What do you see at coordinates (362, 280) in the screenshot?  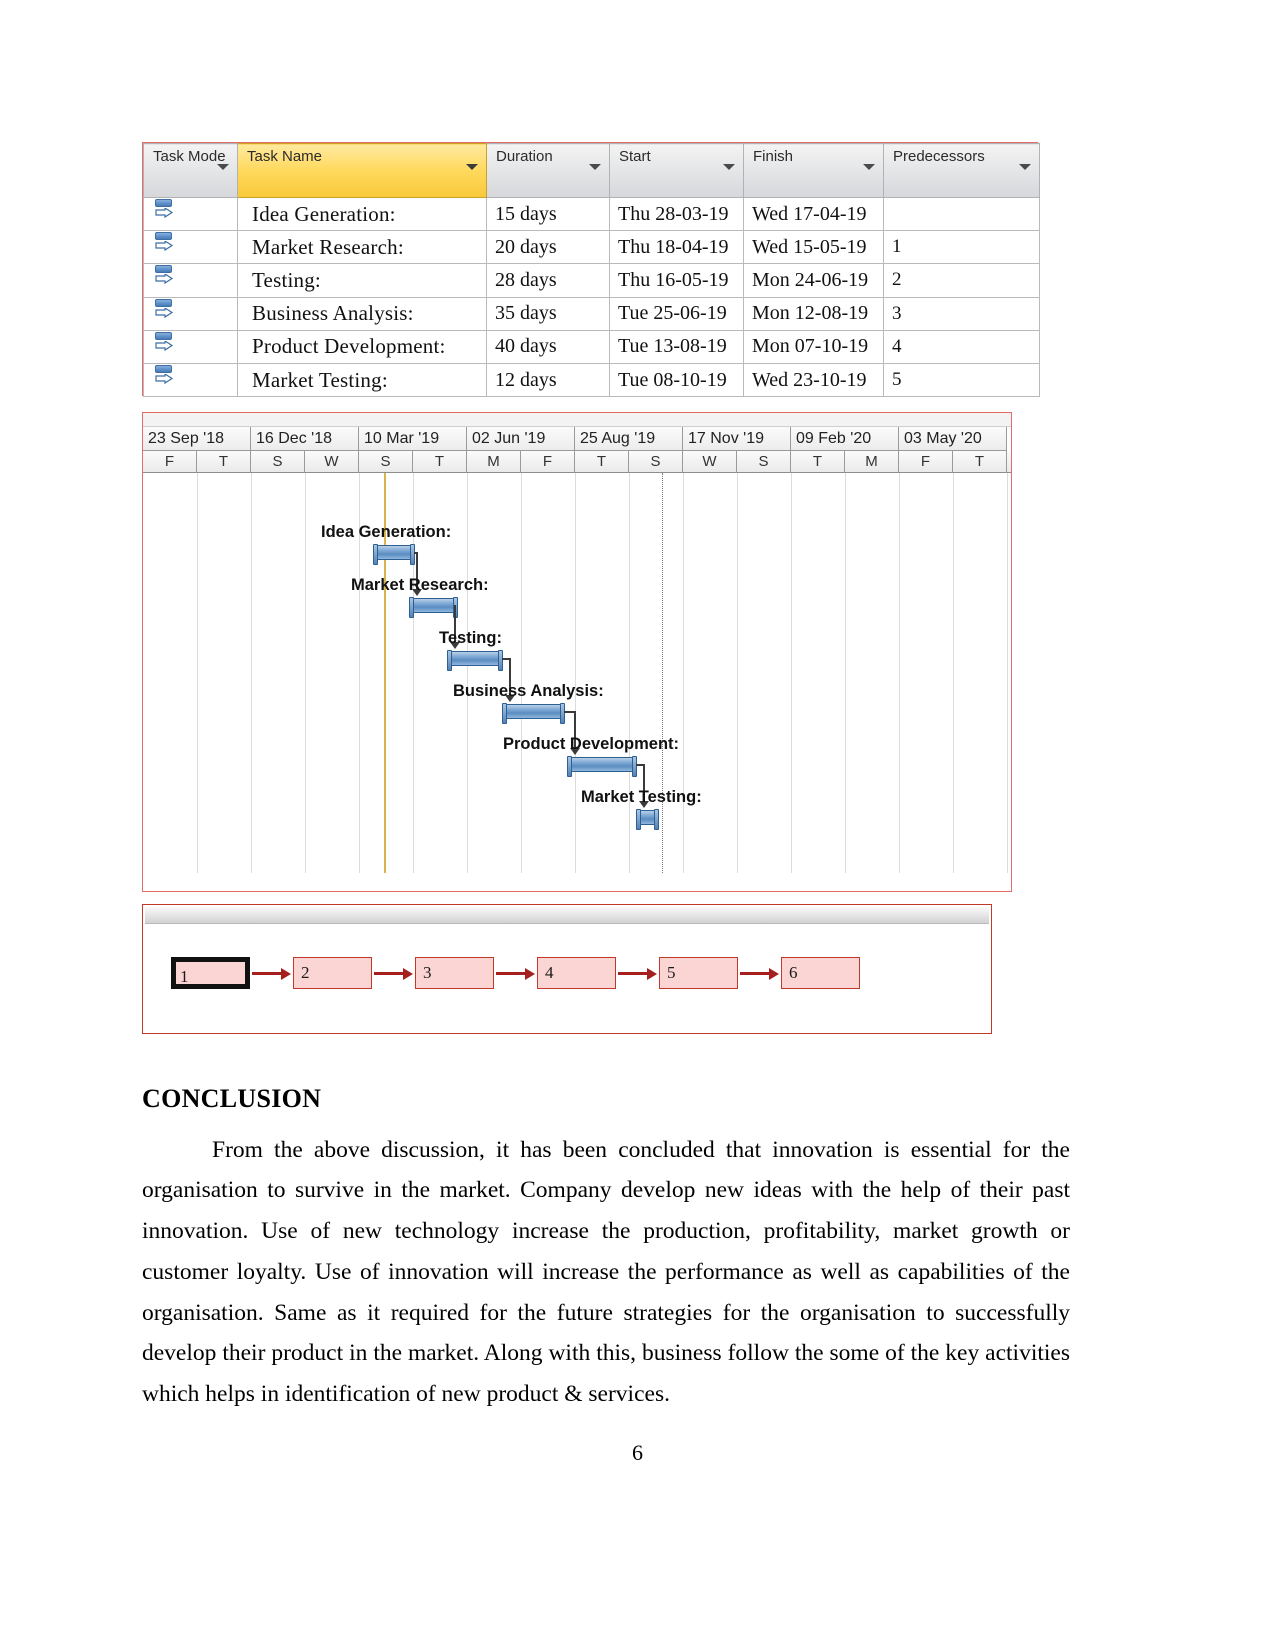 I see `task-name-cell: Testing:` at bounding box center [362, 280].